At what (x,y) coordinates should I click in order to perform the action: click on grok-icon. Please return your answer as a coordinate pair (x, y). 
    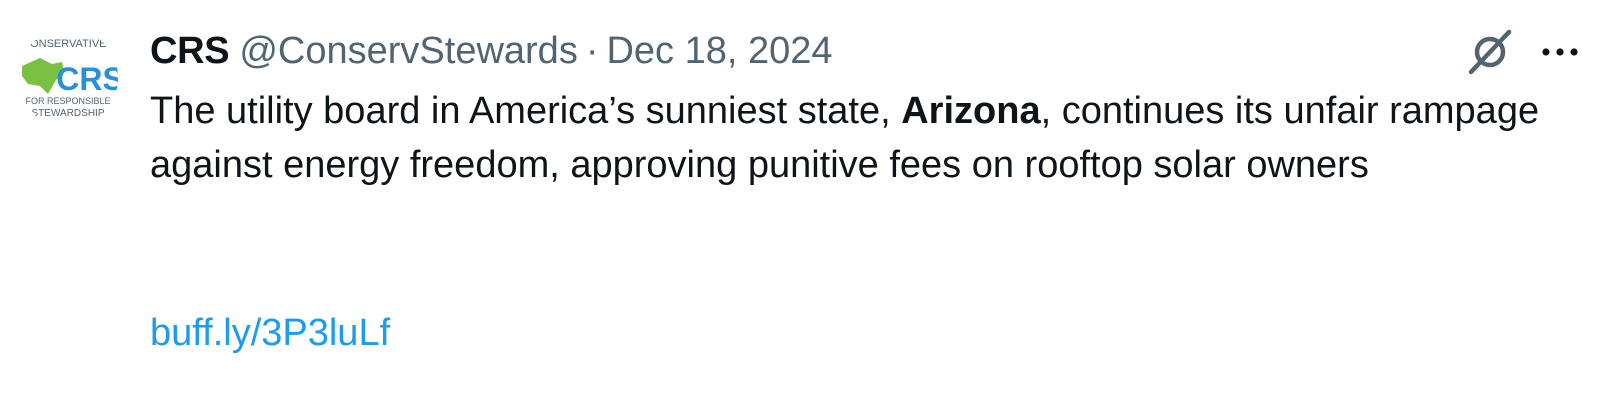
    Looking at the image, I should click on (1490, 52).